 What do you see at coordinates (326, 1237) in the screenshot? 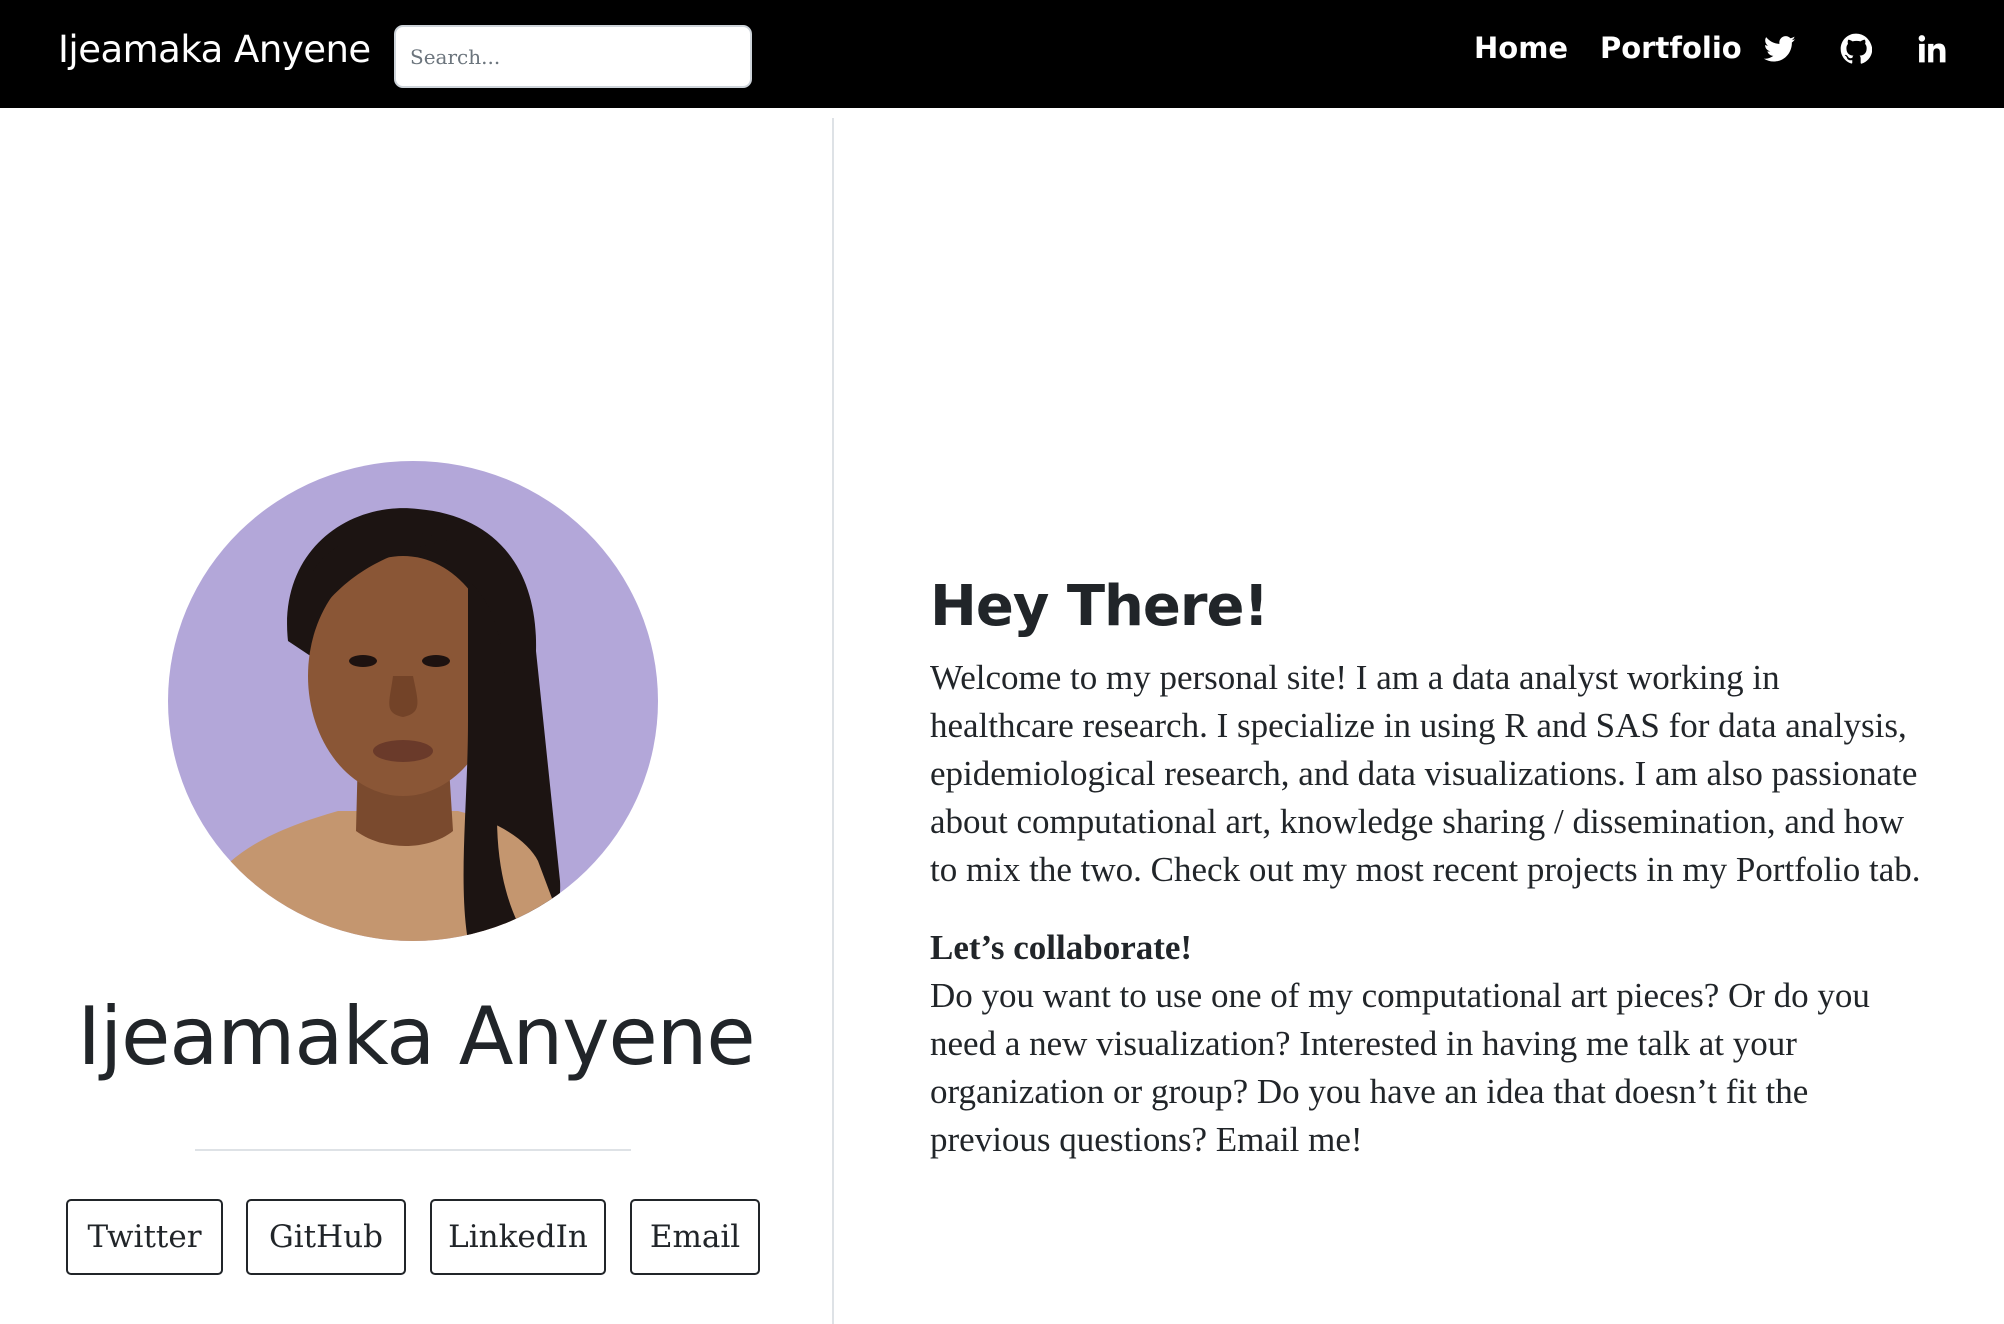
I see `github-button: GitHub` at bounding box center [326, 1237].